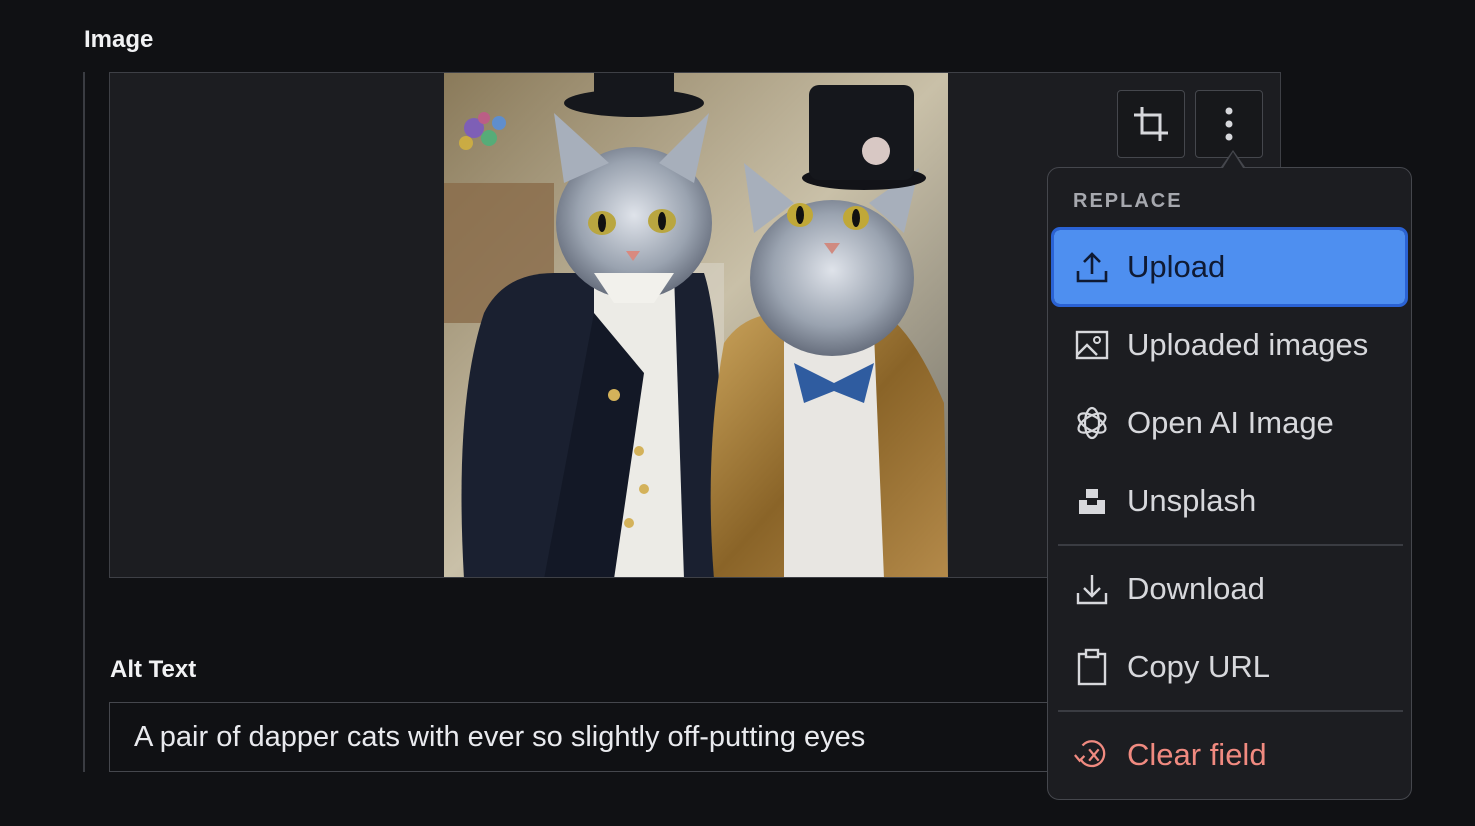 This screenshot has width=1475, height=826. What do you see at coordinates (1092, 501) in the screenshot?
I see `unsplash-icon` at bounding box center [1092, 501].